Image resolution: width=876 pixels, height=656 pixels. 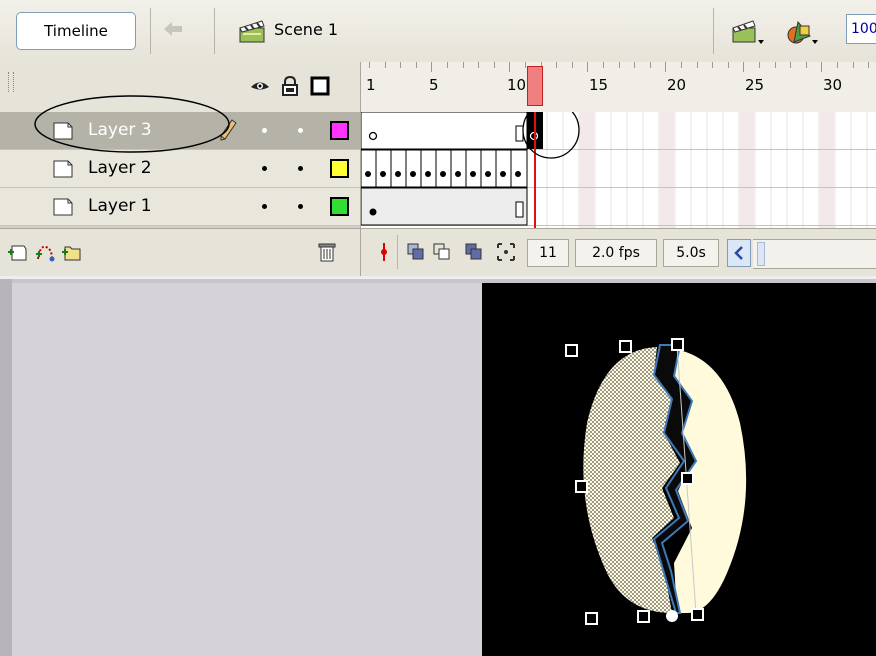 What do you see at coordinates (474, 252) in the screenshot?
I see `edit-multiple-frames-icon` at bounding box center [474, 252].